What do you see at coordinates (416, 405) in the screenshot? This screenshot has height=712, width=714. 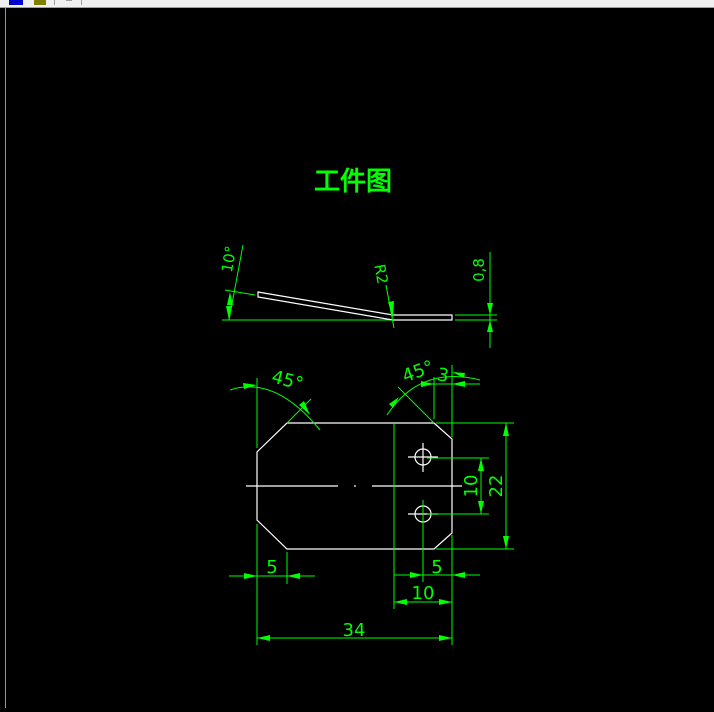 I see `chamfer-leader` at bounding box center [416, 405].